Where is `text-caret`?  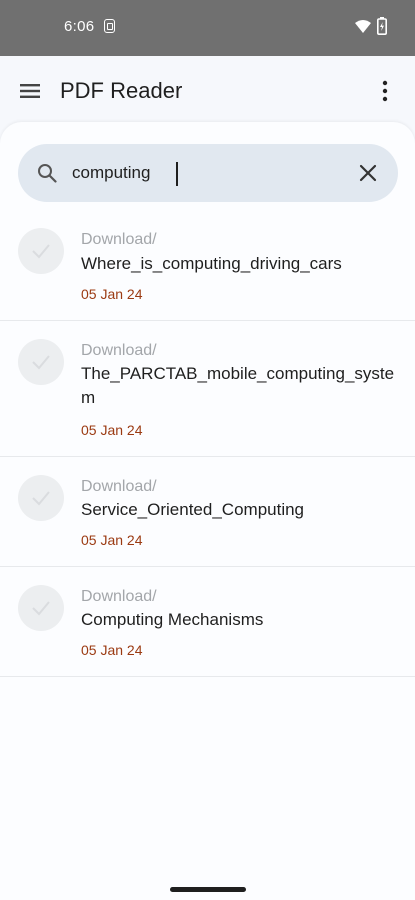
text-caret is located at coordinates (177, 174).